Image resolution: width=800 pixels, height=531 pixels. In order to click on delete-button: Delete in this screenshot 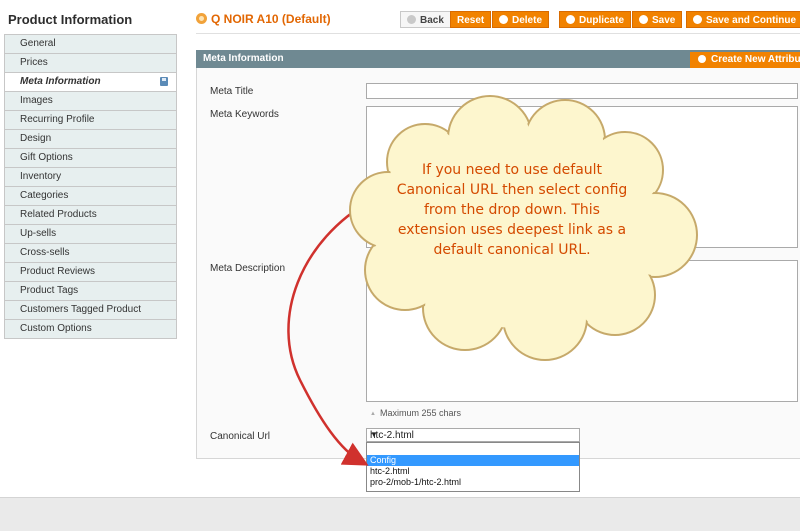, I will do `click(521, 19)`.